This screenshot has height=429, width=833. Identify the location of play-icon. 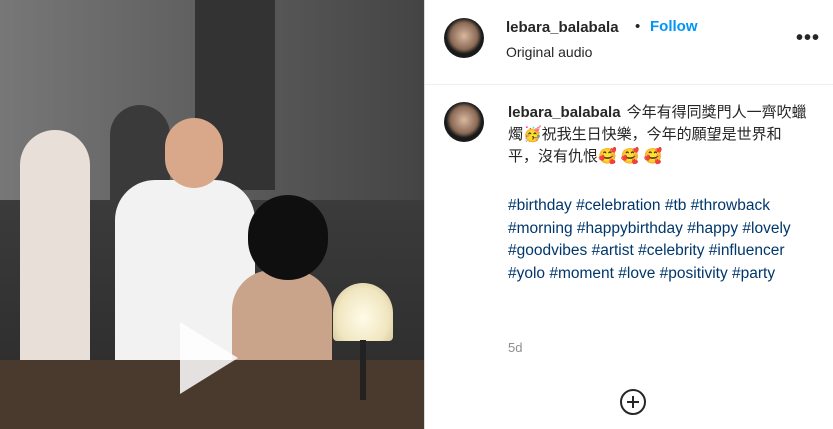
(209, 358).